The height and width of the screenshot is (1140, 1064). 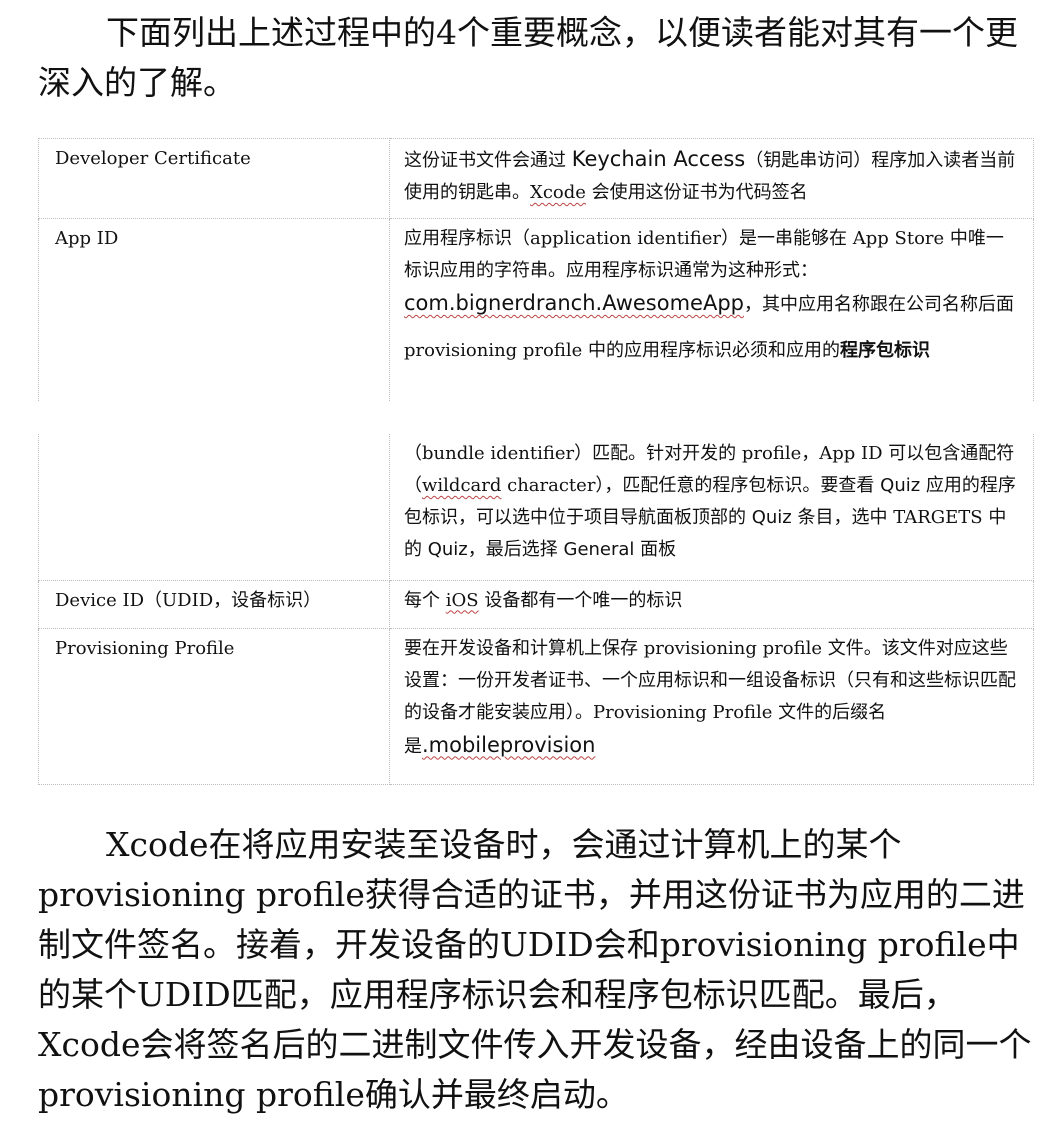 What do you see at coordinates (879, 304) in the screenshot?
I see `desc-text: ，其中应用名称跟在公司名称后面` at bounding box center [879, 304].